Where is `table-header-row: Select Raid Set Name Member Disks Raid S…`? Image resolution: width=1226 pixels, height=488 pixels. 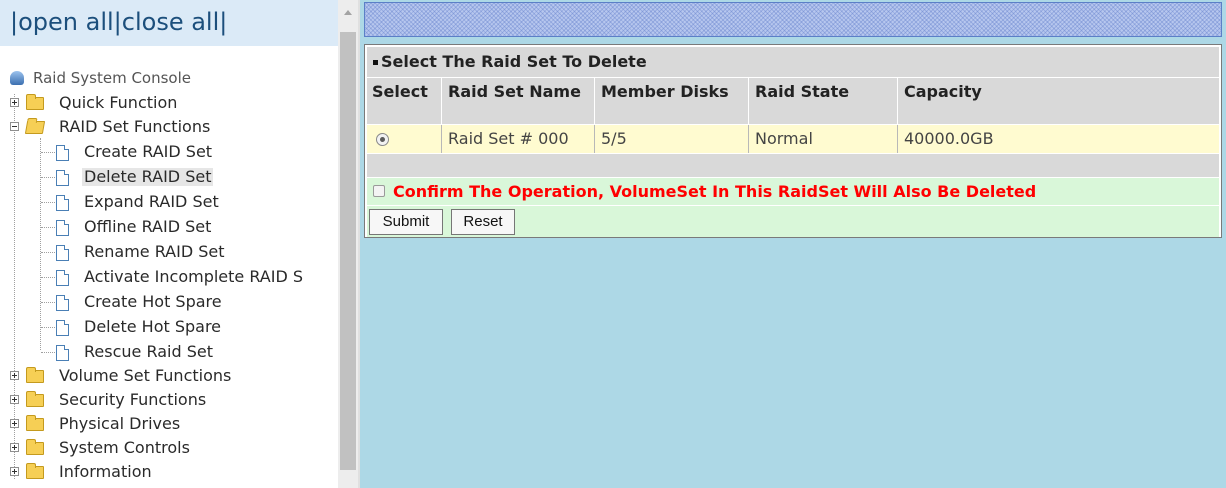 table-header-row: Select Raid Set Name Member Disks Raid S… is located at coordinates (793, 101).